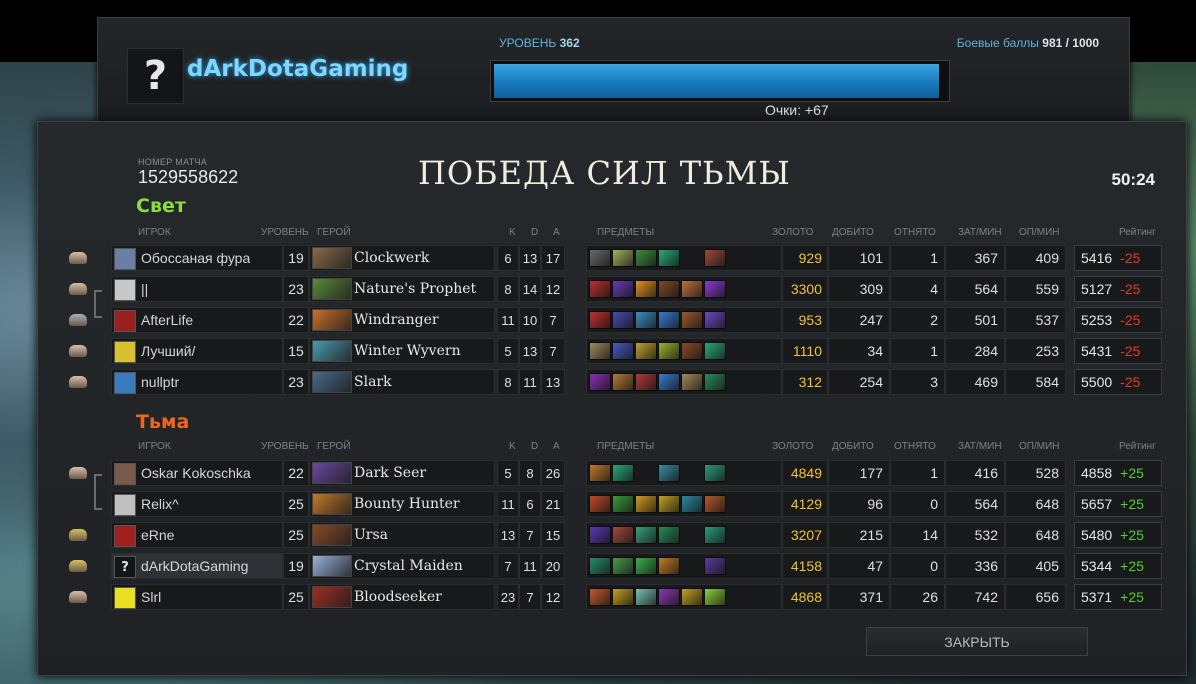 The height and width of the screenshot is (684, 1196). What do you see at coordinates (197, 473) in the screenshot?
I see `player-name-cell: Oskar Kokoschka` at bounding box center [197, 473].